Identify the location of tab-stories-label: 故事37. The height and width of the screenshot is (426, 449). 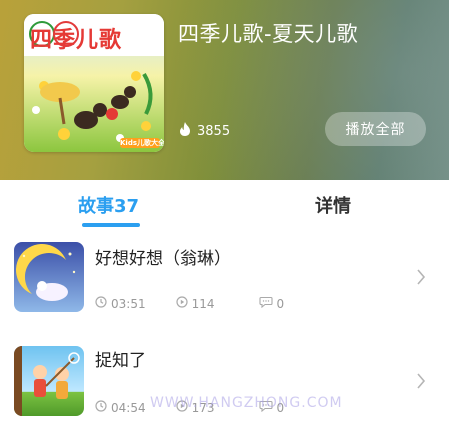
(109, 206).